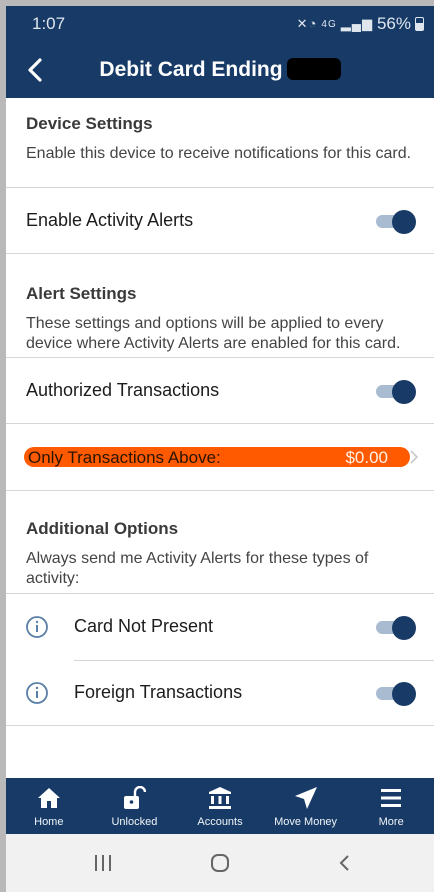 This screenshot has height=892, width=434. I want to click on authorized-transactions-label: Authorized Transactions, so click(123, 390).